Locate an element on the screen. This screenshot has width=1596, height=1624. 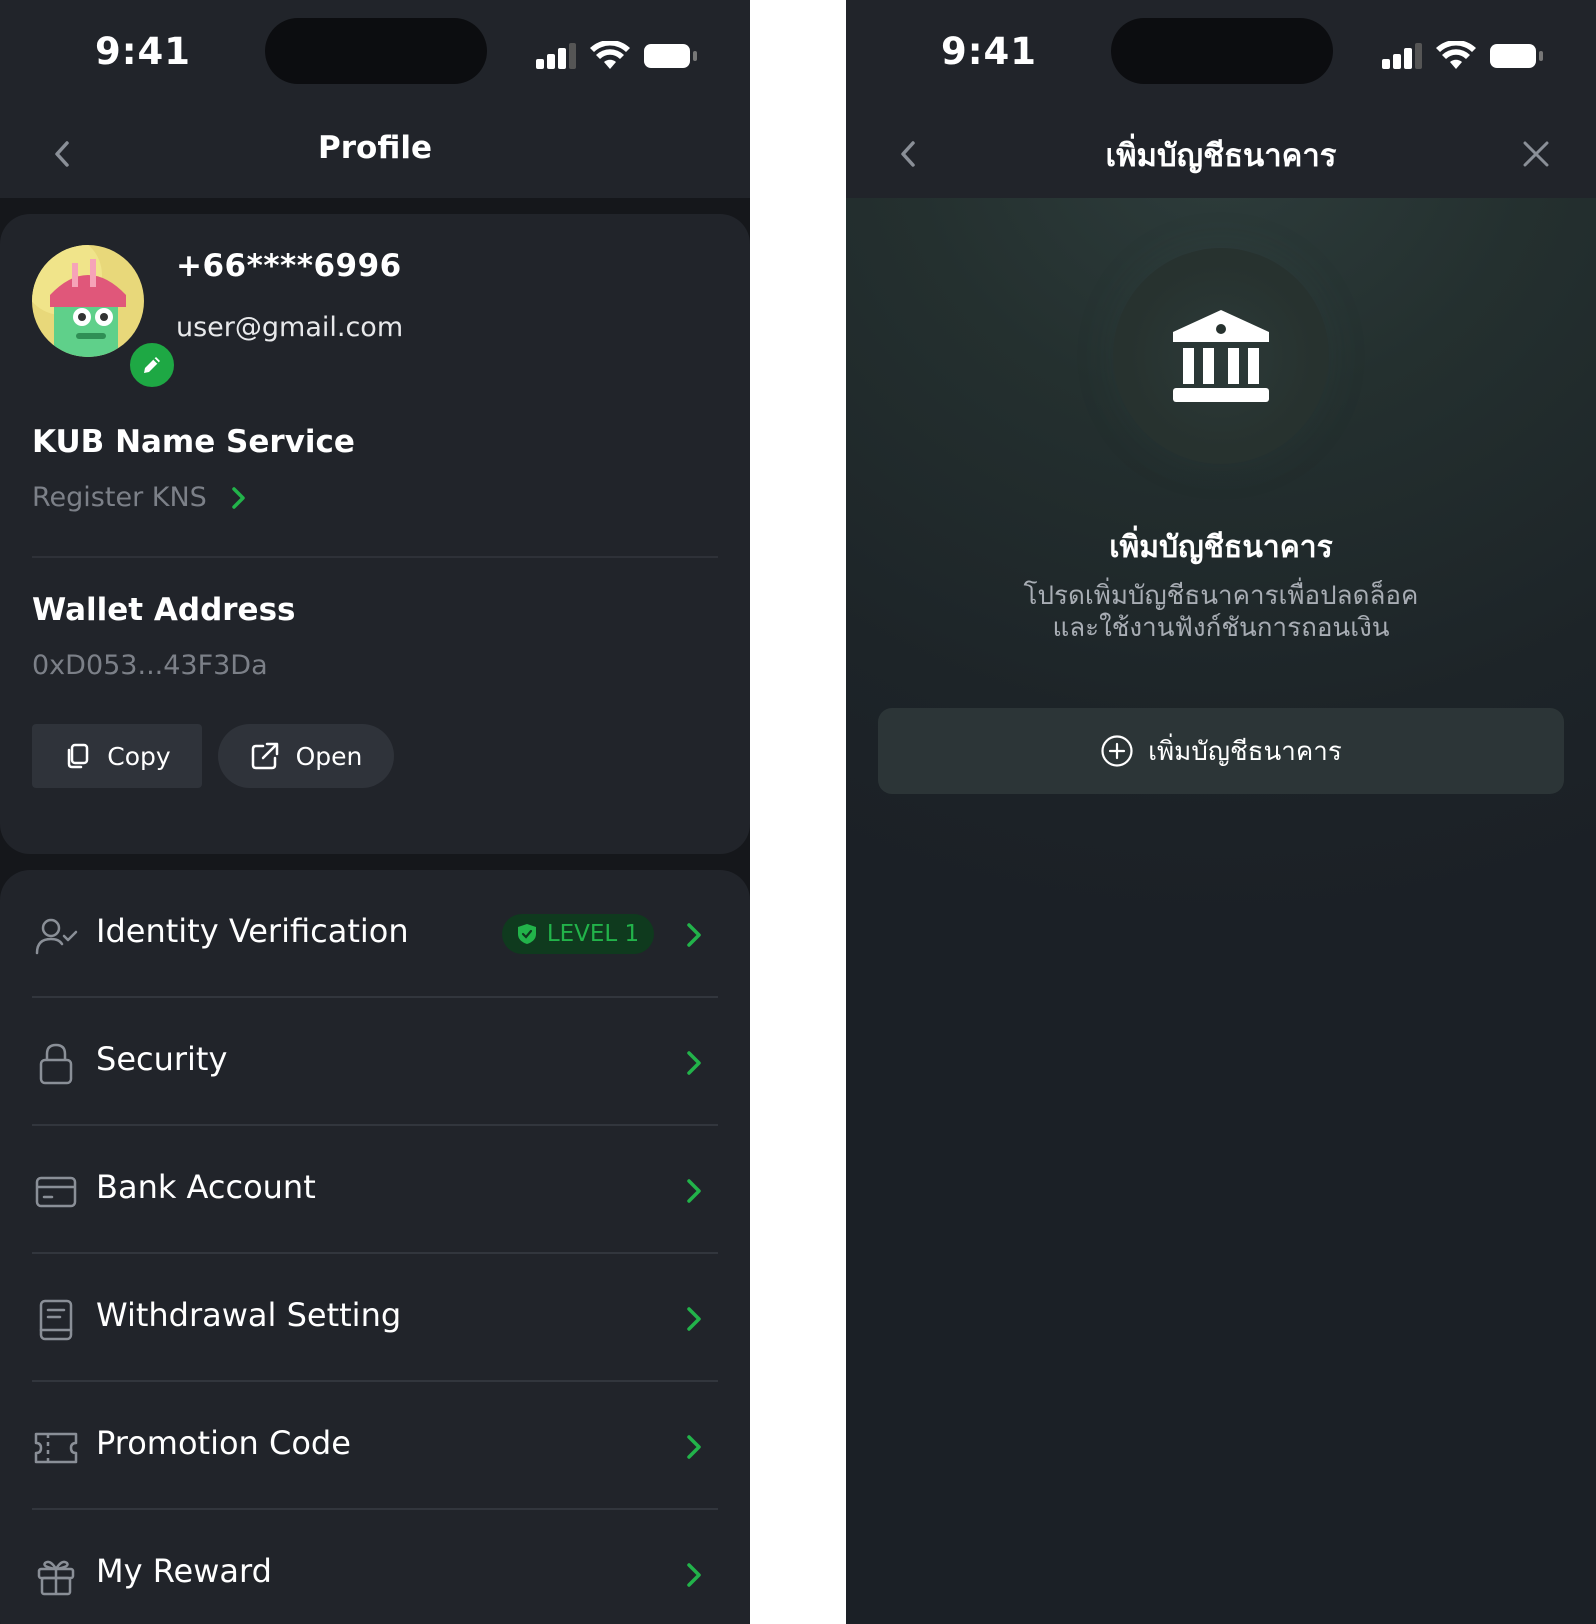
phone-number: +66****6996 is located at coordinates (289, 266).